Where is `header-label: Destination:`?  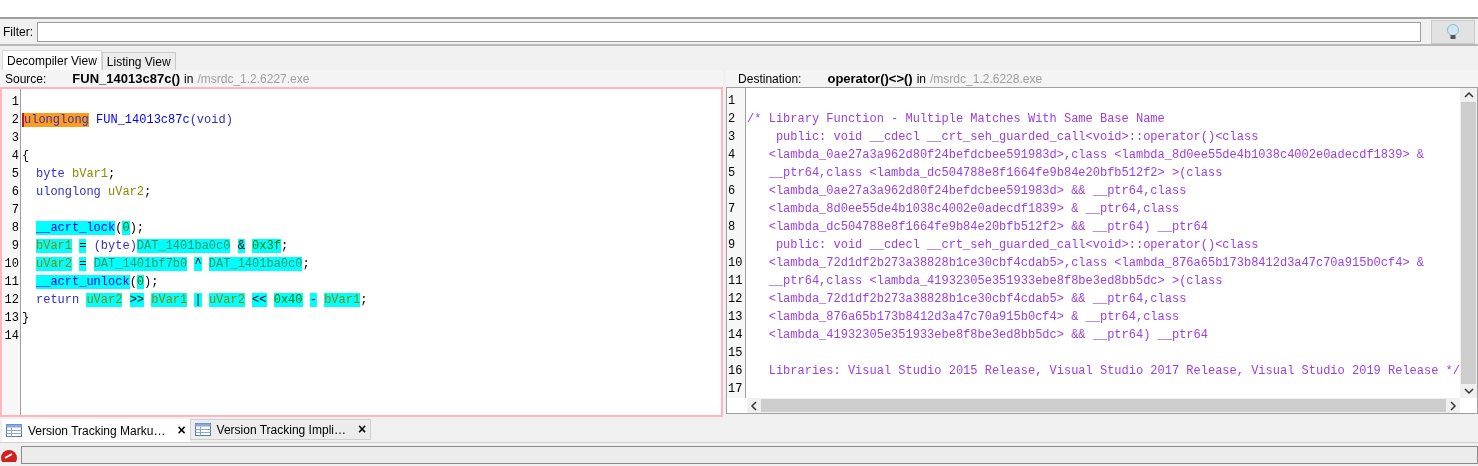 header-label: Destination: is located at coordinates (770, 79).